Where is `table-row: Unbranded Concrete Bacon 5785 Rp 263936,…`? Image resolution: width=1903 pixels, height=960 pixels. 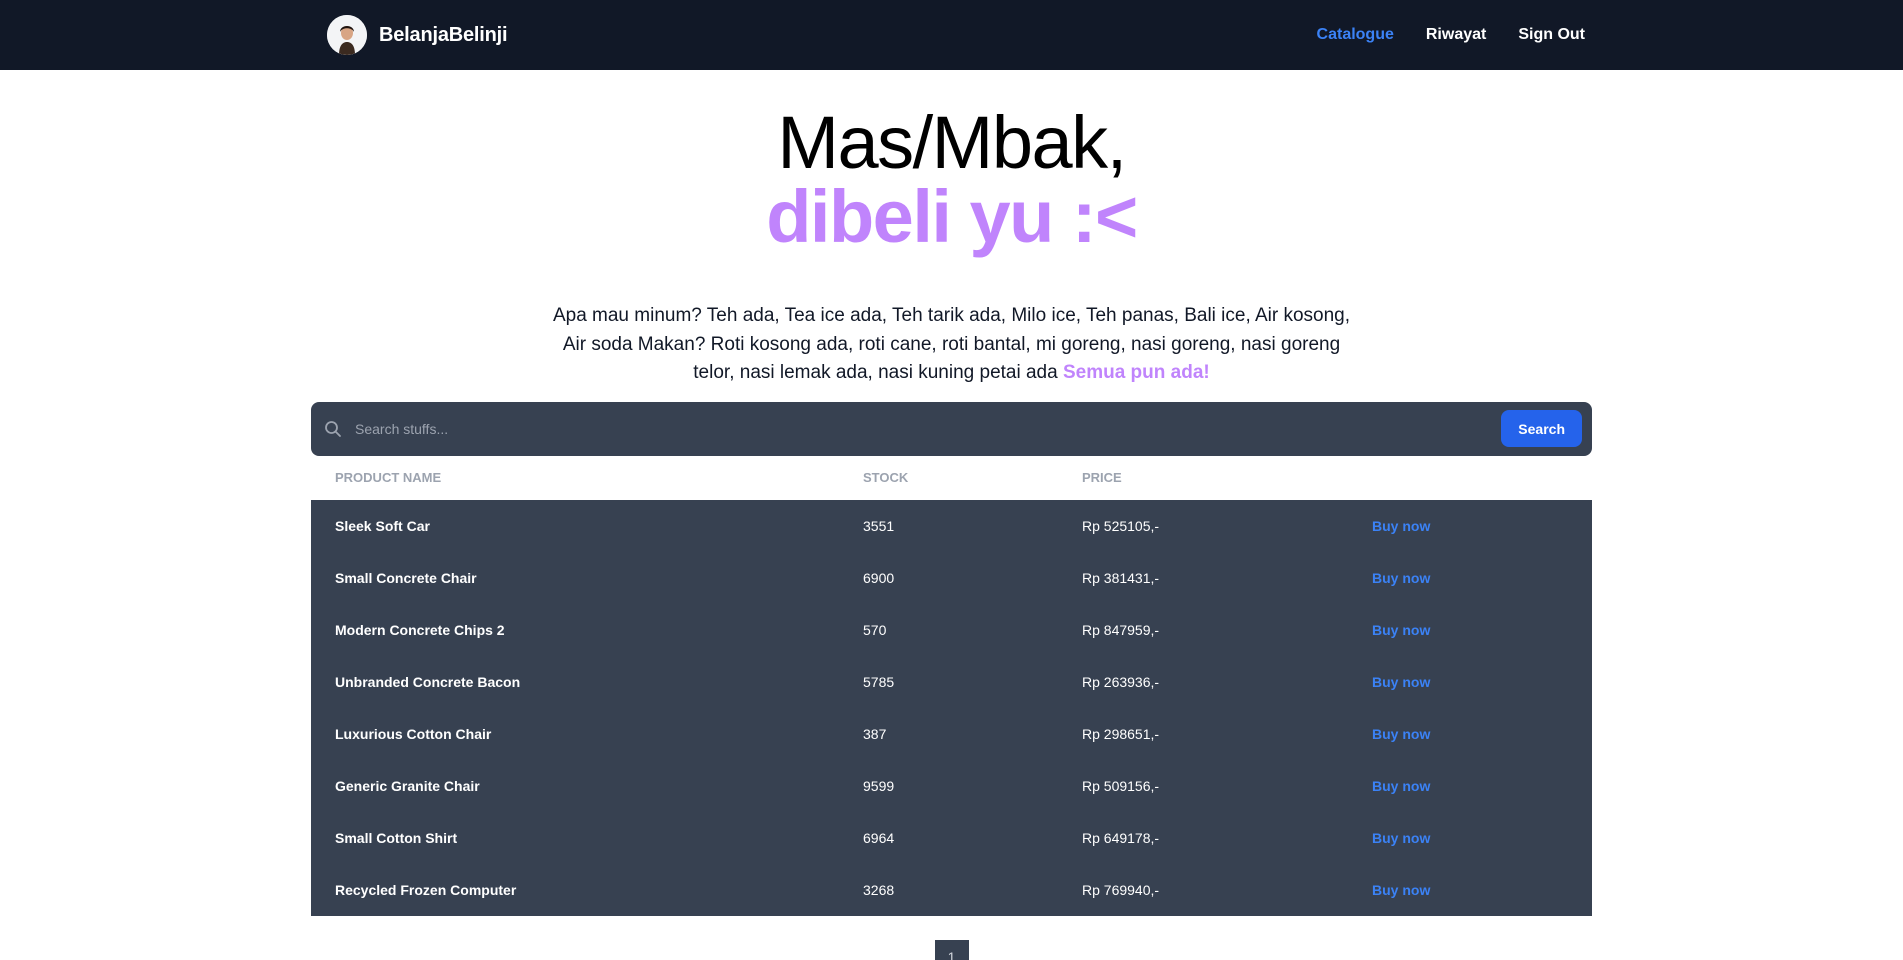 table-row: Unbranded Concrete Bacon 5785 Rp 263936,… is located at coordinates (951, 681).